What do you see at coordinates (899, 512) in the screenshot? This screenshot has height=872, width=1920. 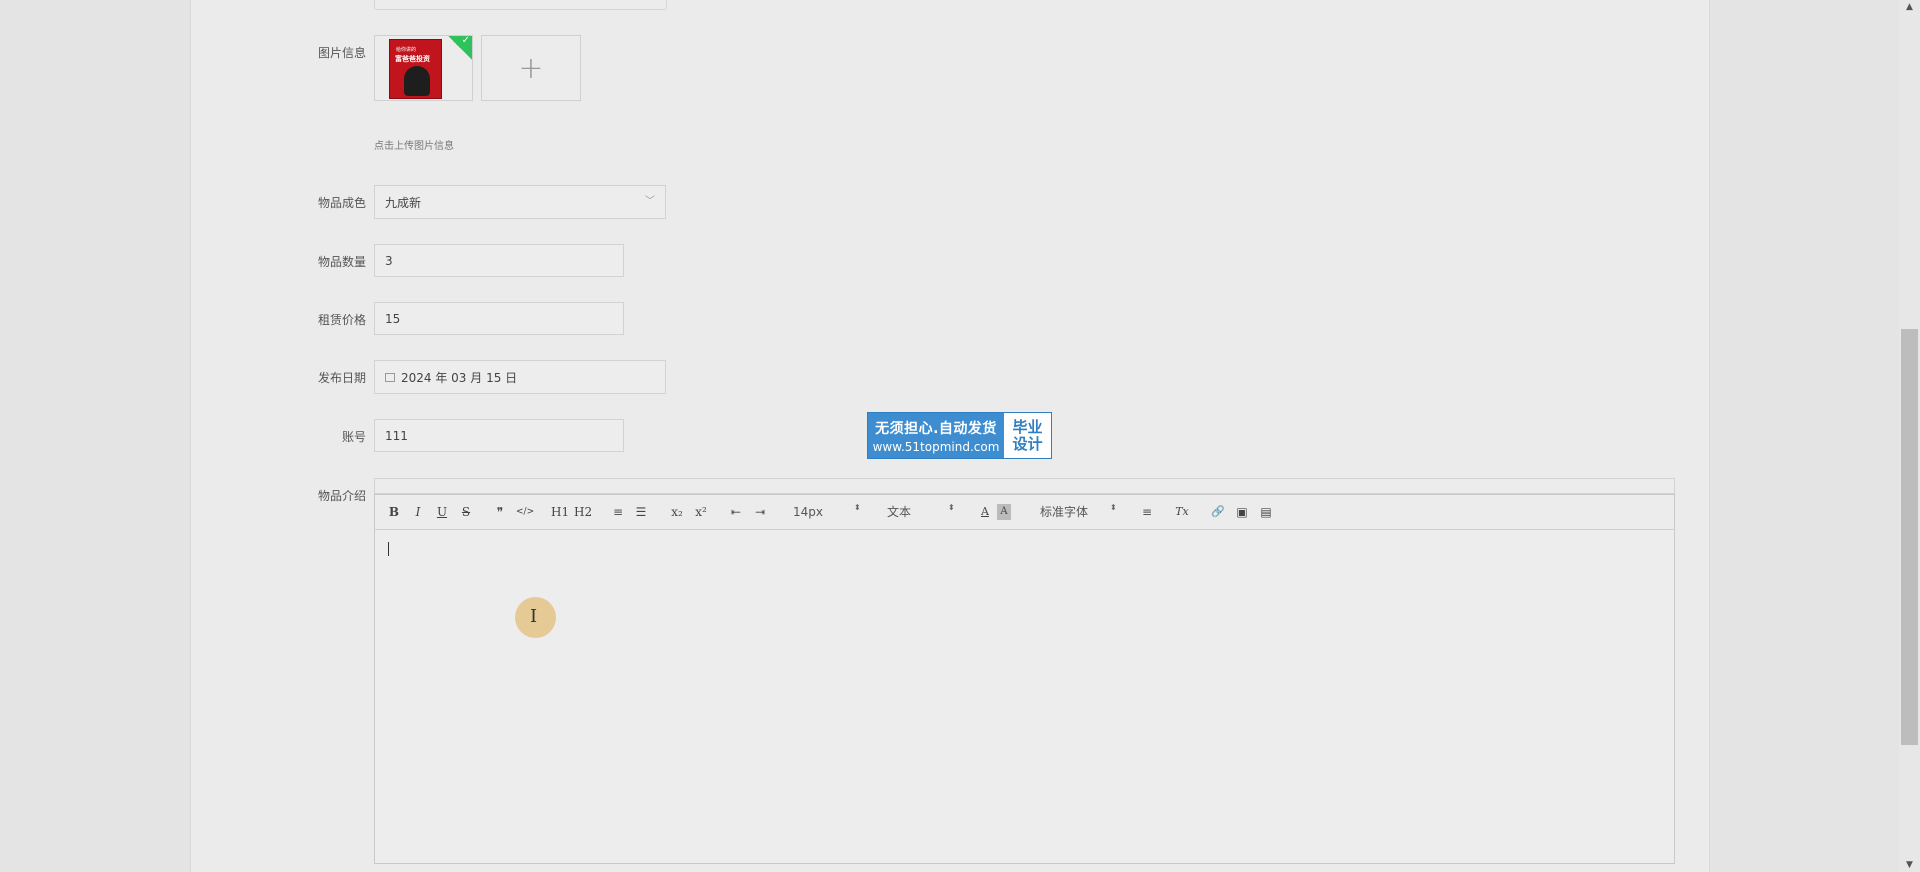 I see `header-select: 文本` at bounding box center [899, 512].